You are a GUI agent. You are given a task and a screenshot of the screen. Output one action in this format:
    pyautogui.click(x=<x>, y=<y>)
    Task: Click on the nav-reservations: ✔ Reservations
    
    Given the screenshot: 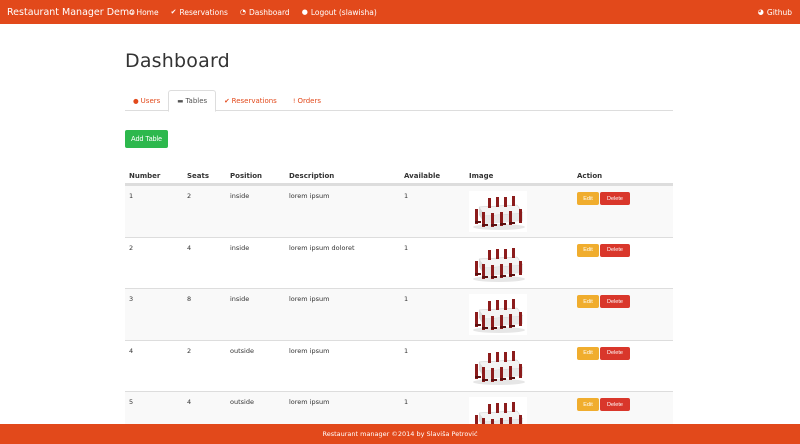 What is the action you would take?
    pyautogui.click(x=199, y=12)
    